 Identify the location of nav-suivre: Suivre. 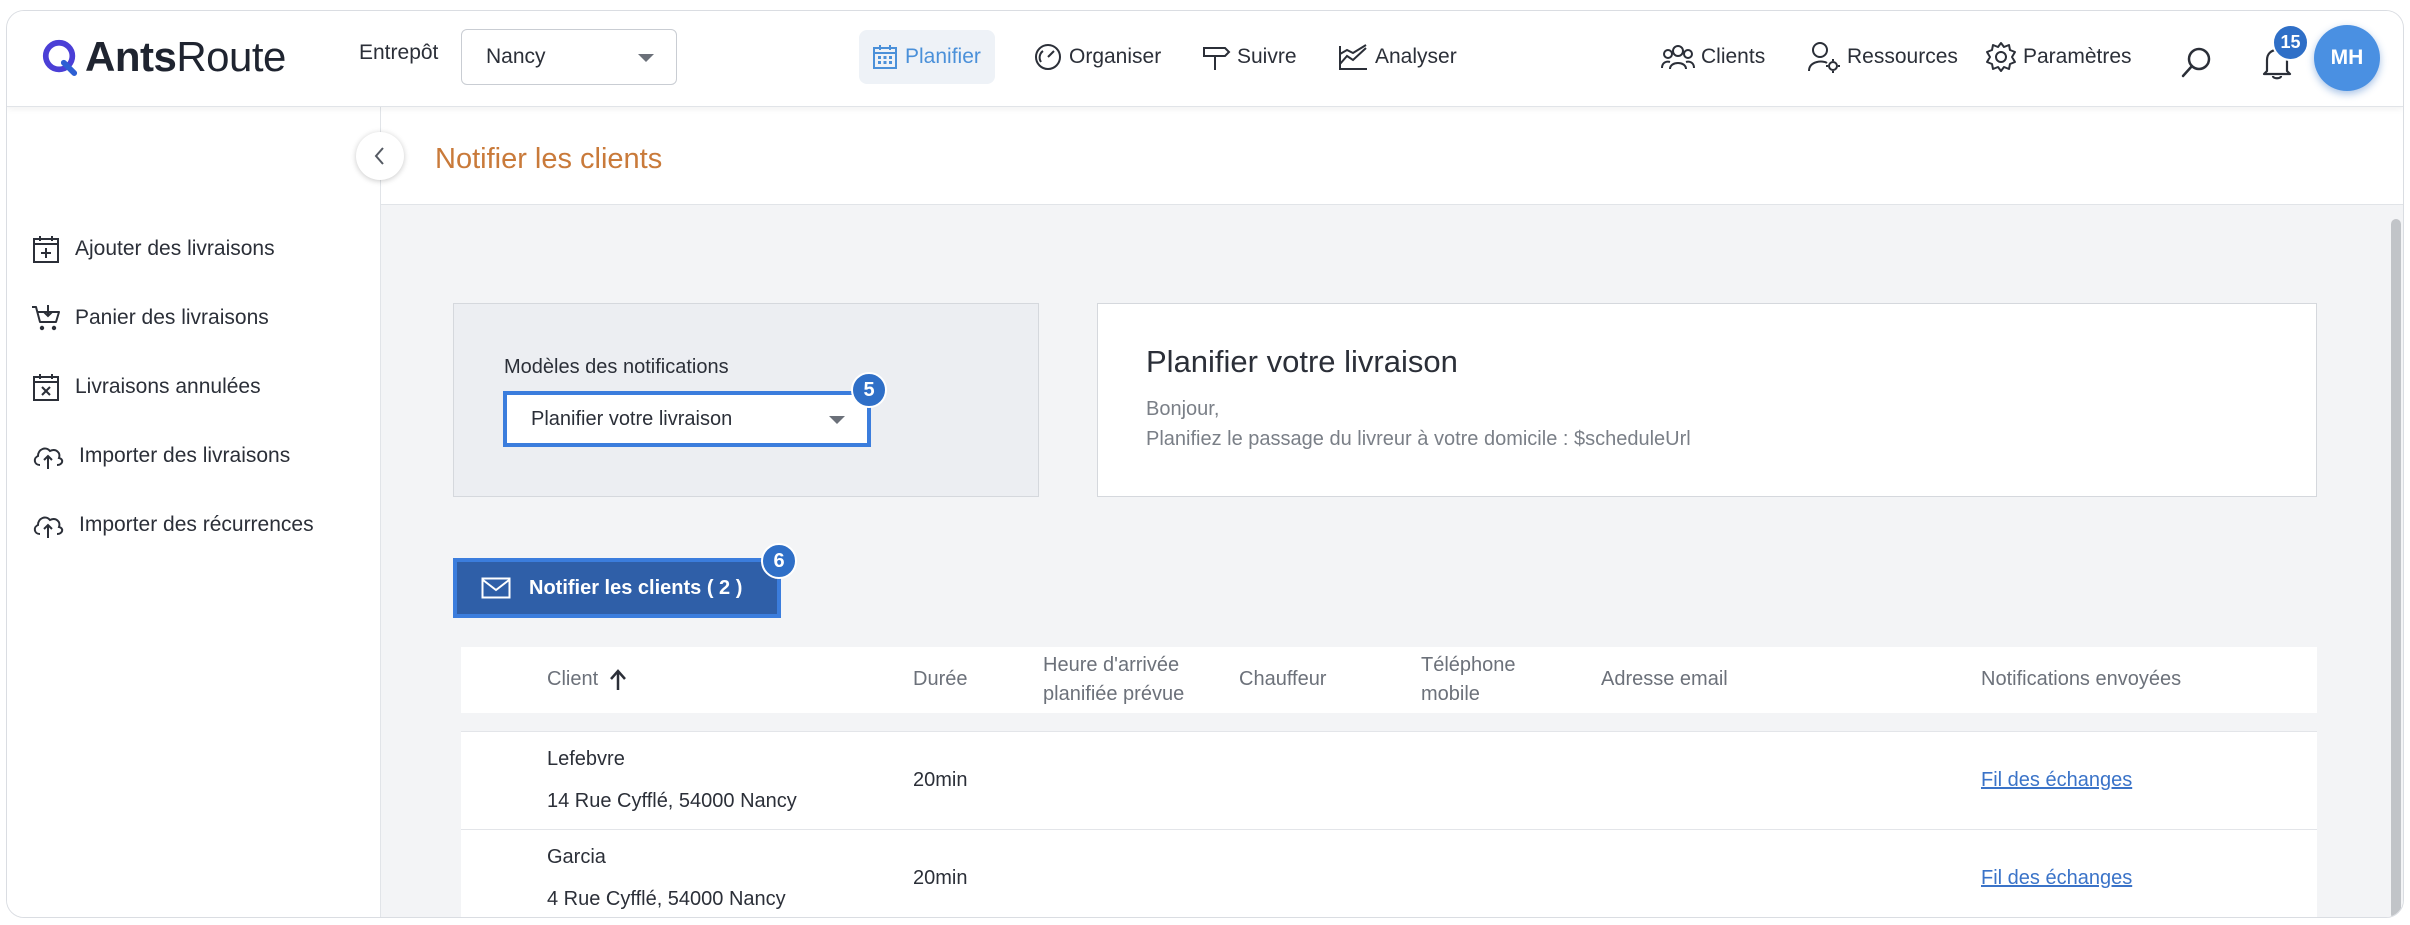
(1250, 57).